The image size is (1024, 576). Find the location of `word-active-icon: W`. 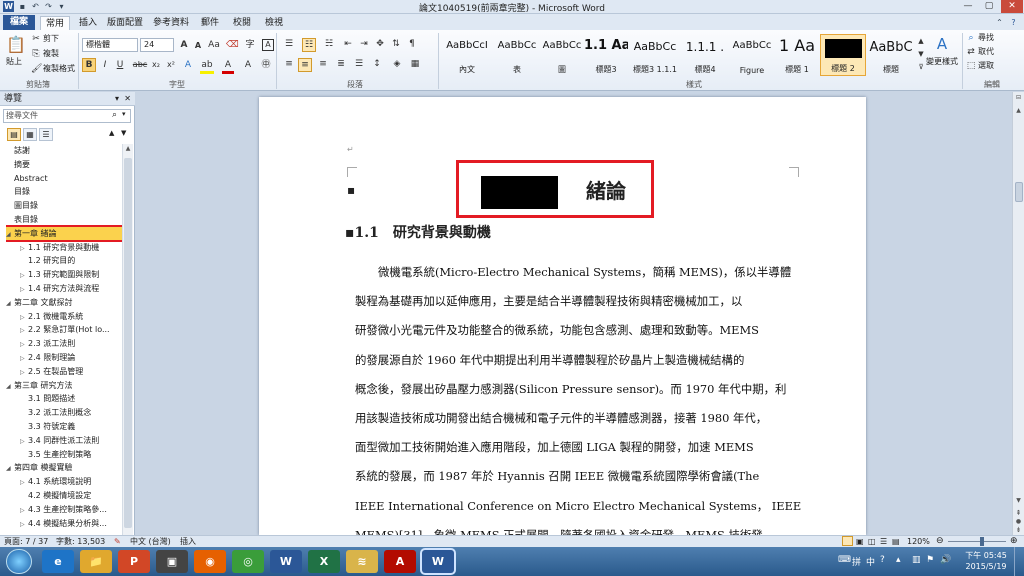

word-active-icon: W is located at coordinates (438, 561).